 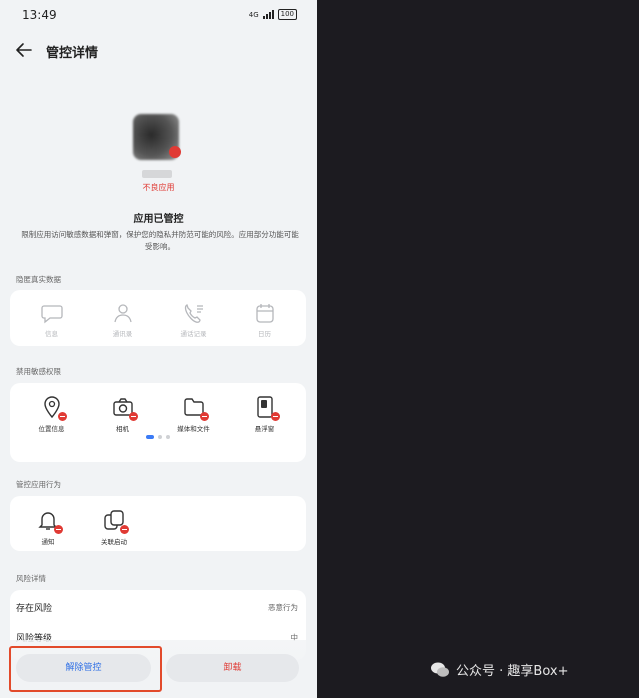 I want to click on section-risk-label: 风险详情, so click(x=31, y=578).